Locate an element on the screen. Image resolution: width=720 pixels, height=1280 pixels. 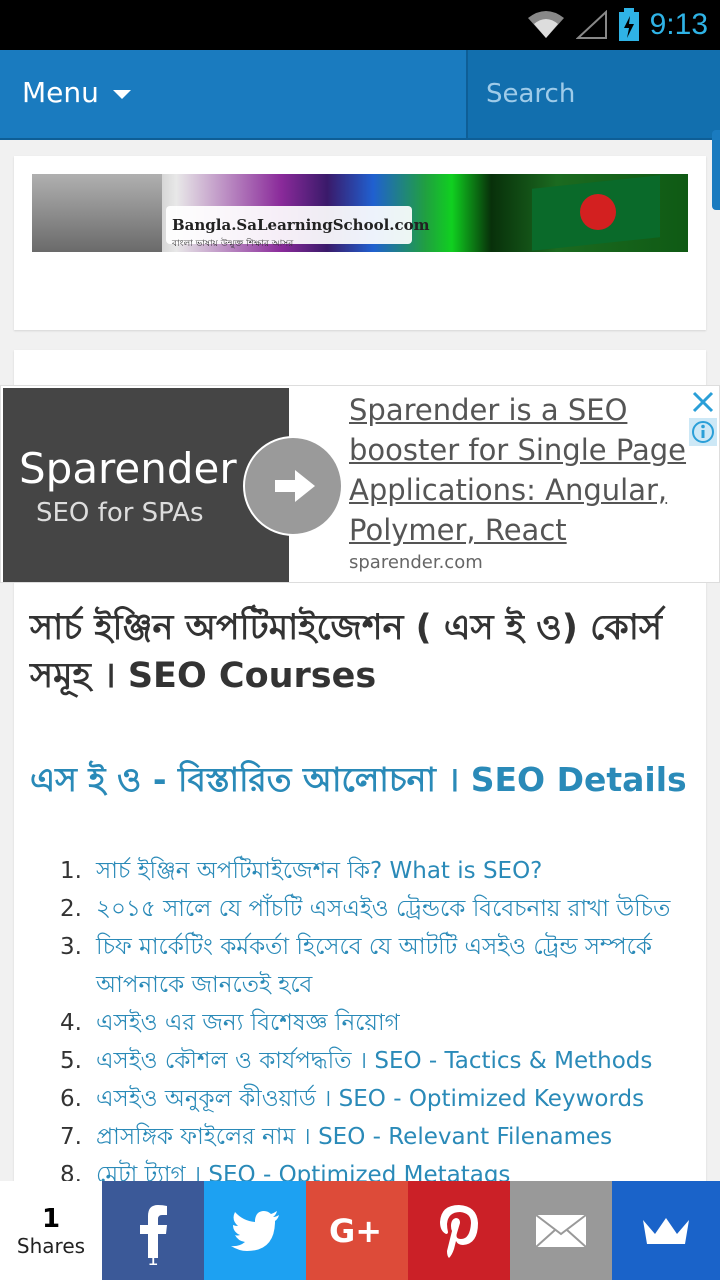
sumome-share-button is located at coordinates (666, 1230).